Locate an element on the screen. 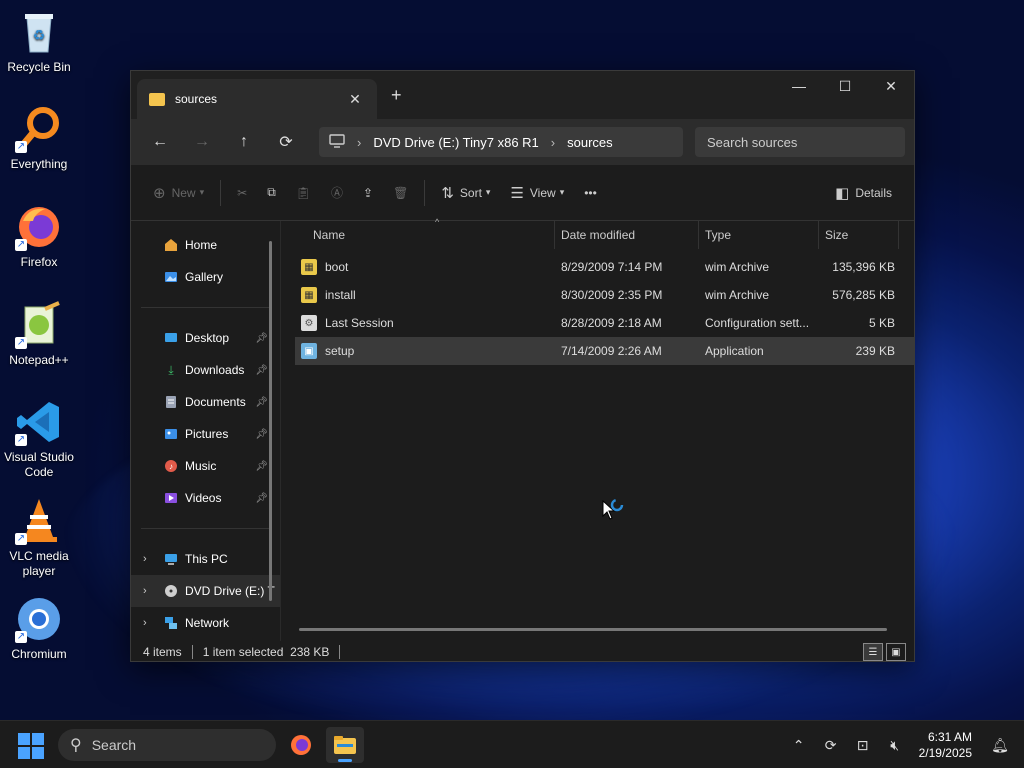 This screenshot has height=768, width=1024. file-size: 5 KB is located at coordinates (881, 323).